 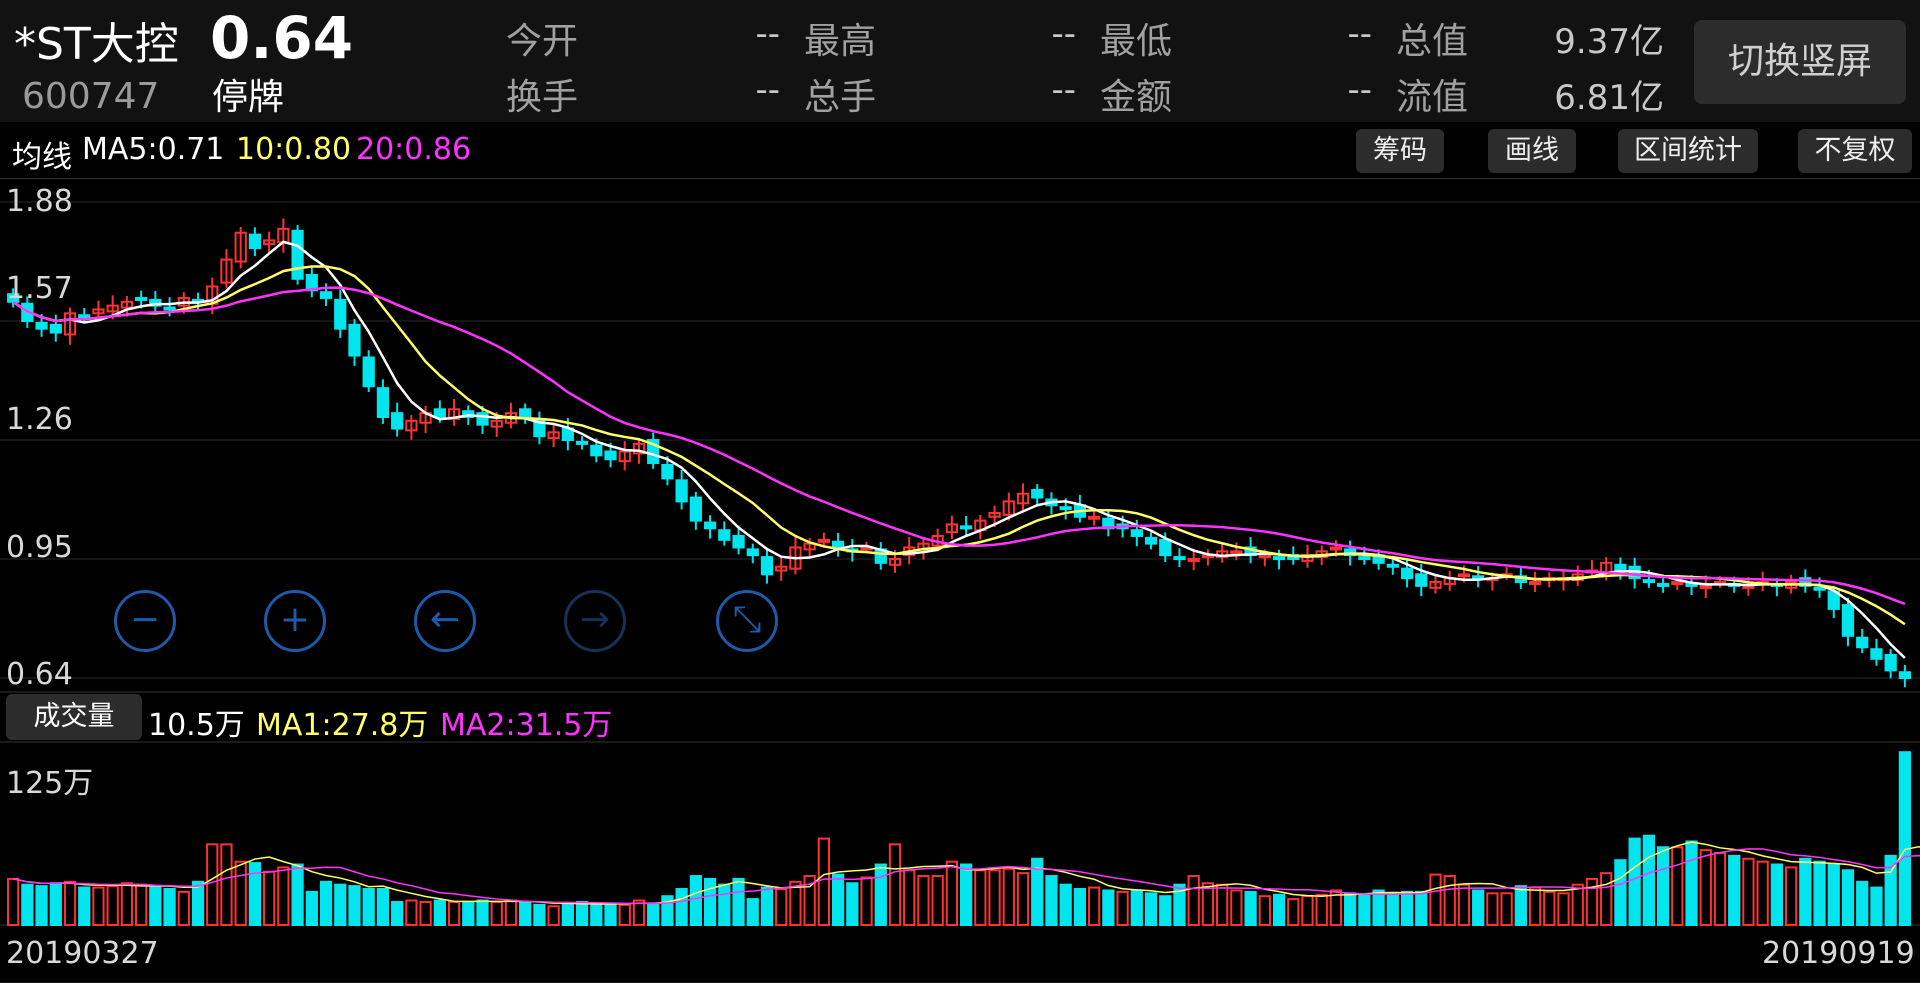 I want to click on price-tick: 1.88, so click(x=39, y=201).